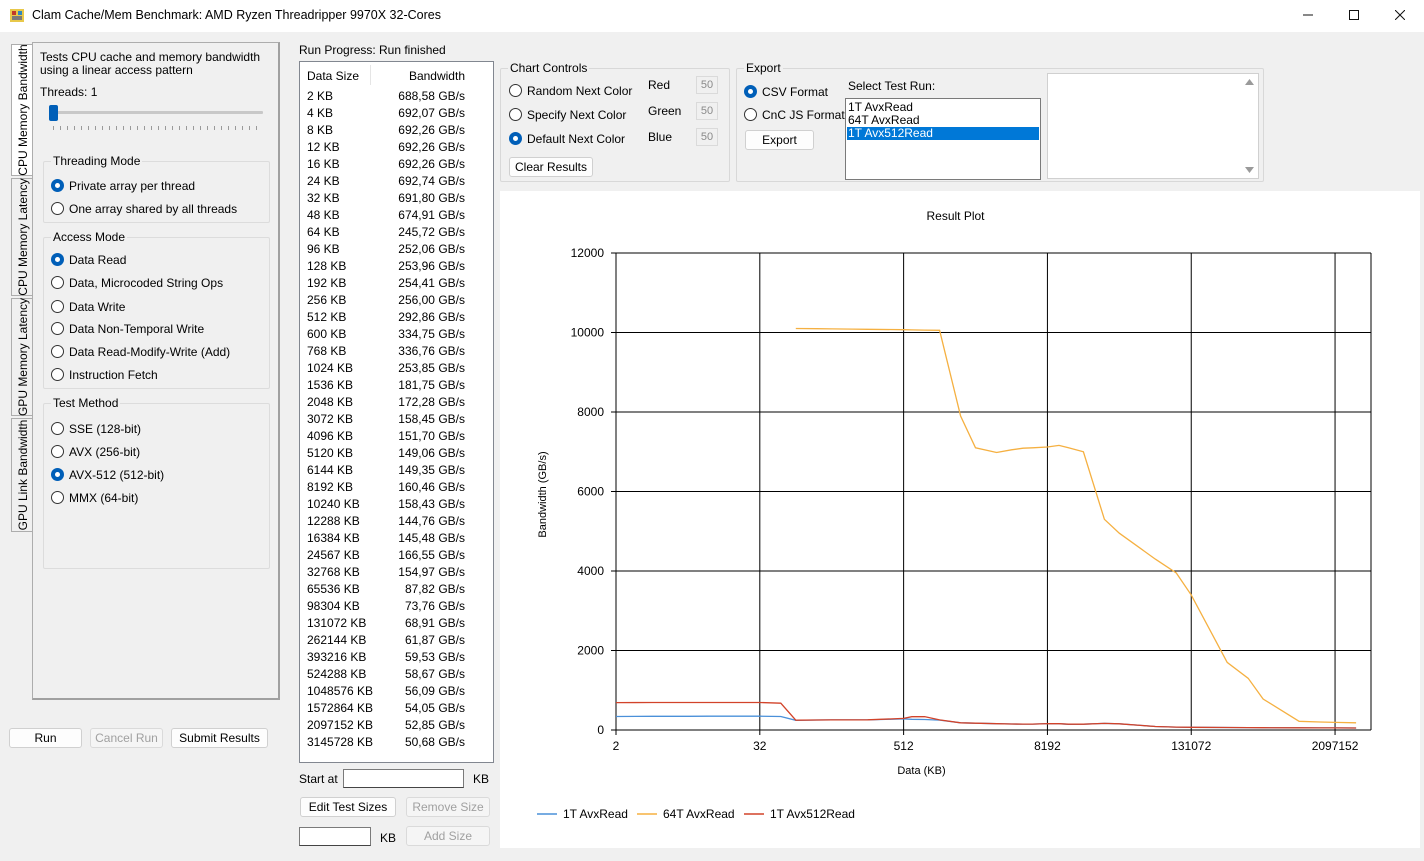 This screenshot has height=861, width=1424. I want to click on table-row: 16384 KB 145,48 GB/s, so click(396, 538).